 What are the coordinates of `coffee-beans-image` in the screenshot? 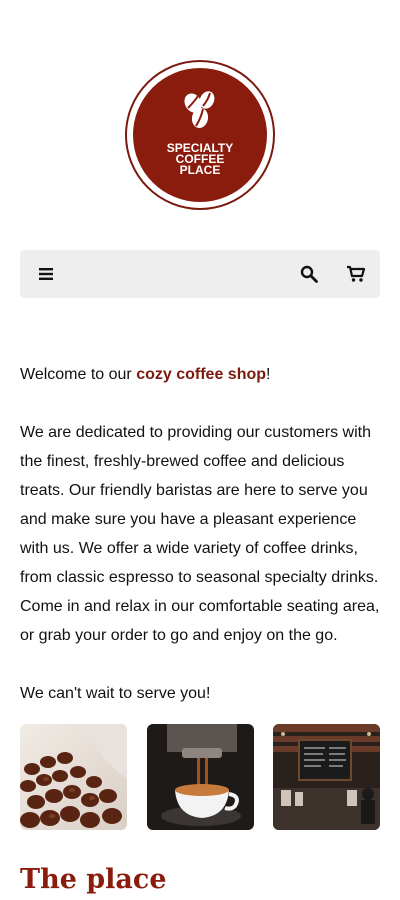 It's located at (73, 777).